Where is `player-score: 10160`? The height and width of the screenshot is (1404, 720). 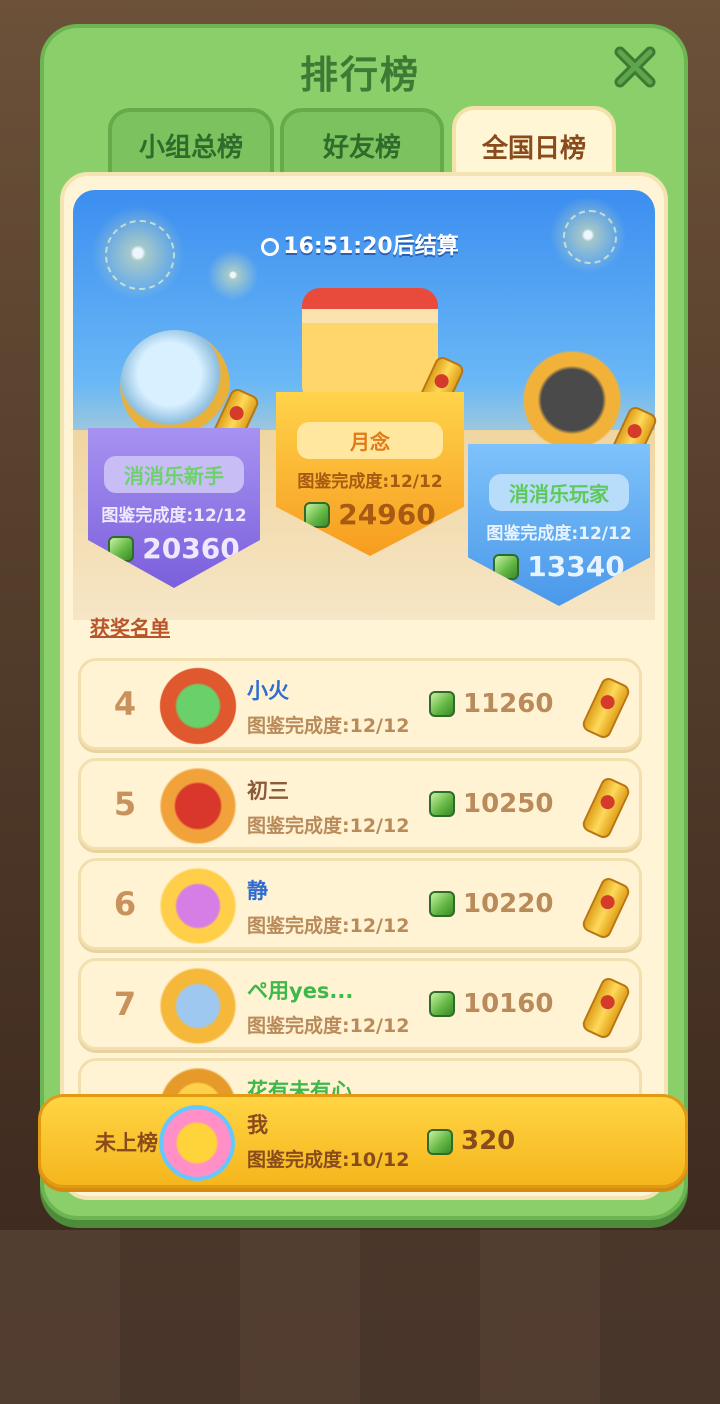 player-score: 10160 is located at coordinates (508, 1004).